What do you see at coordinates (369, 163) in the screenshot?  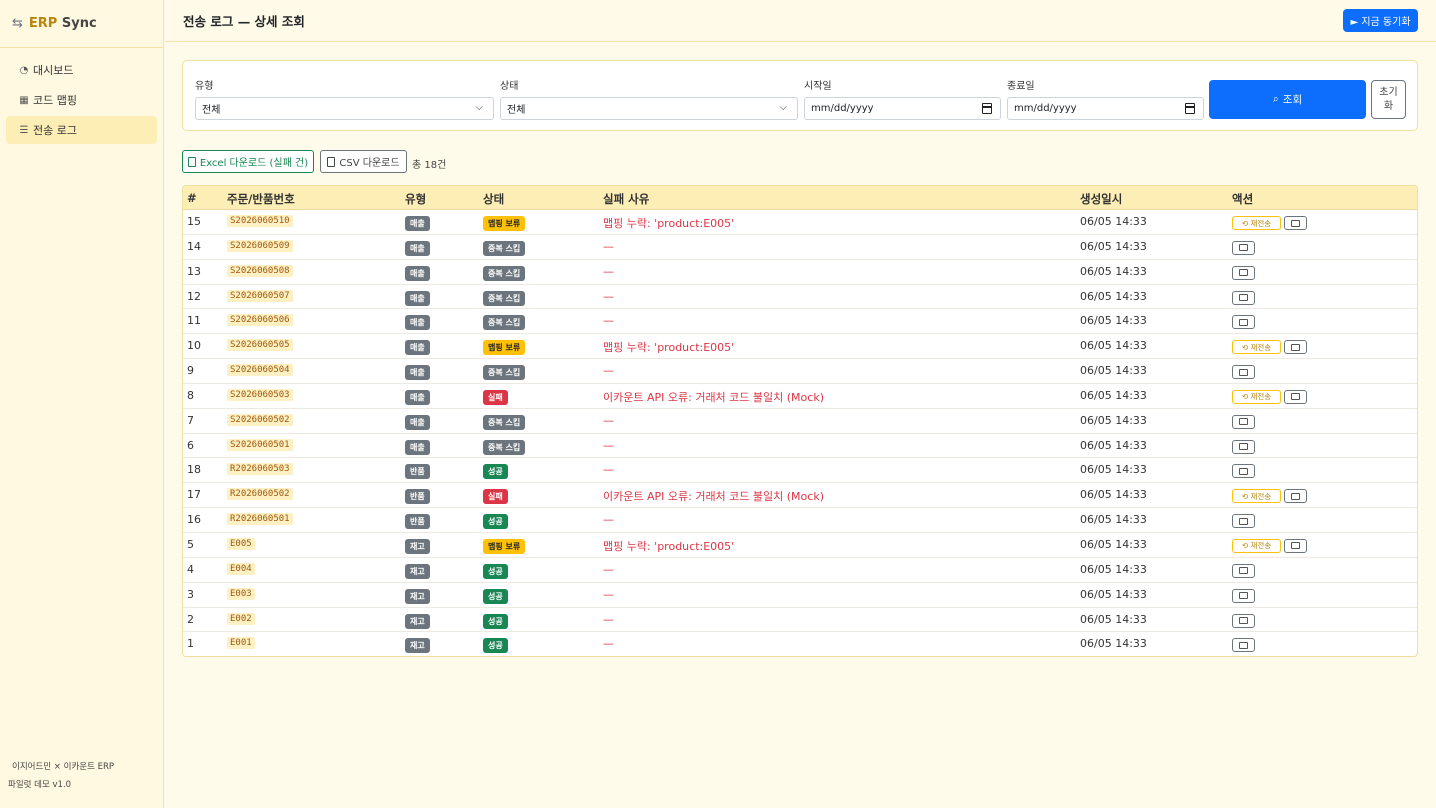 I see `csv-download-label: CSV 다운로드` at bounding box center [369, 163].